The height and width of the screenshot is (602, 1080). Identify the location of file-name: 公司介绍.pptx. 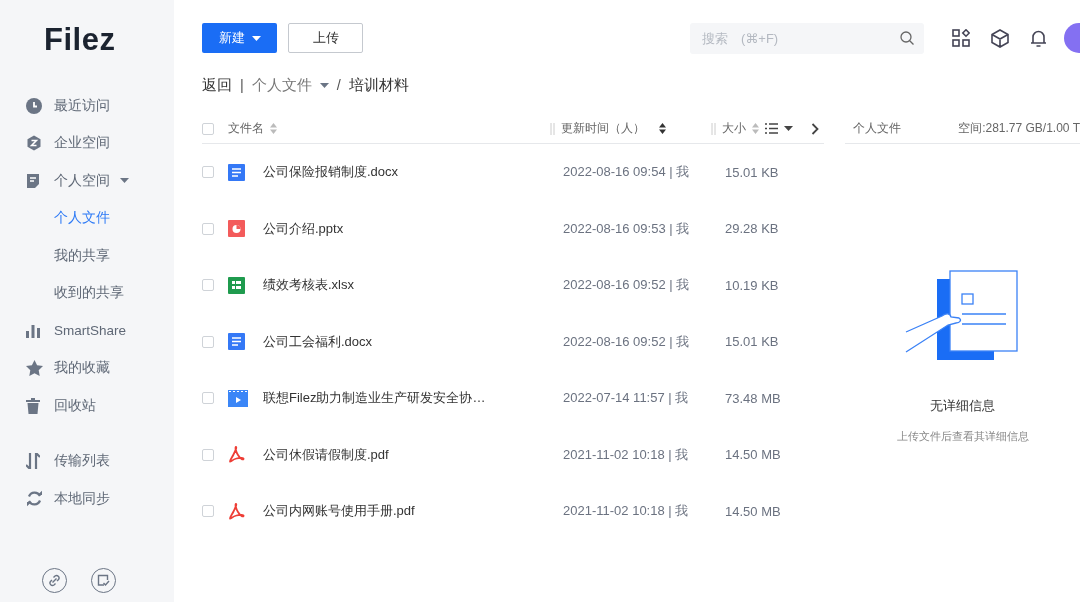
(413, 228).